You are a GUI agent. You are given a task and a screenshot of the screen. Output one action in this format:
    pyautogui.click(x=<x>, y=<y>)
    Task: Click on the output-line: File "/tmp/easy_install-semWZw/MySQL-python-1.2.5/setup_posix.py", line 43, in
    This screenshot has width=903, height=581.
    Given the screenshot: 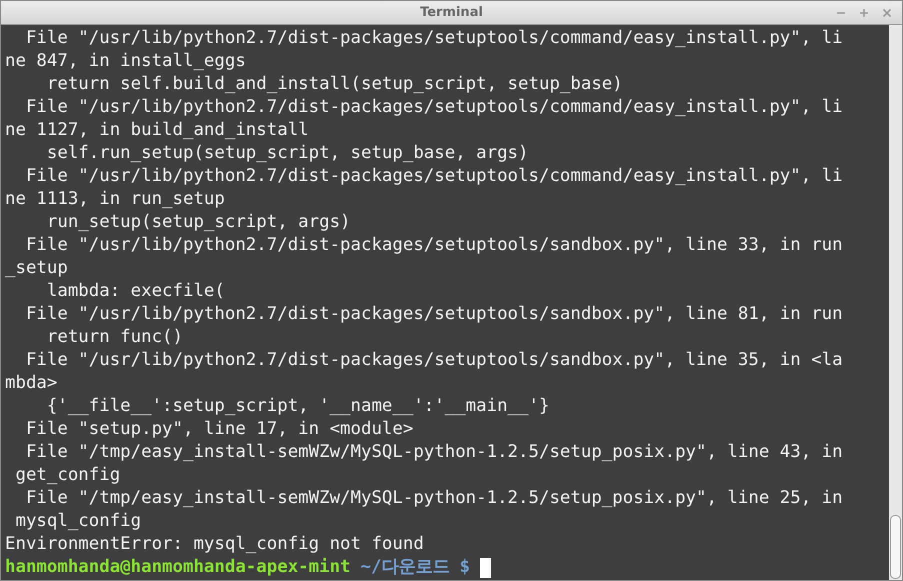 What is the action you would take?
    pyautogui.click(x=433, y=452)
    